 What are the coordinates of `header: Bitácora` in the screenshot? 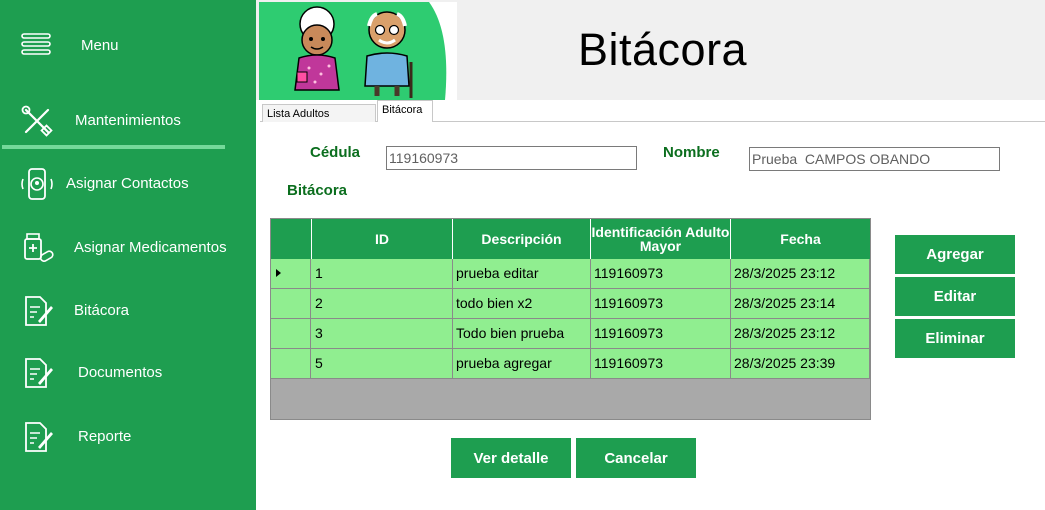 It's located at (650, 50).